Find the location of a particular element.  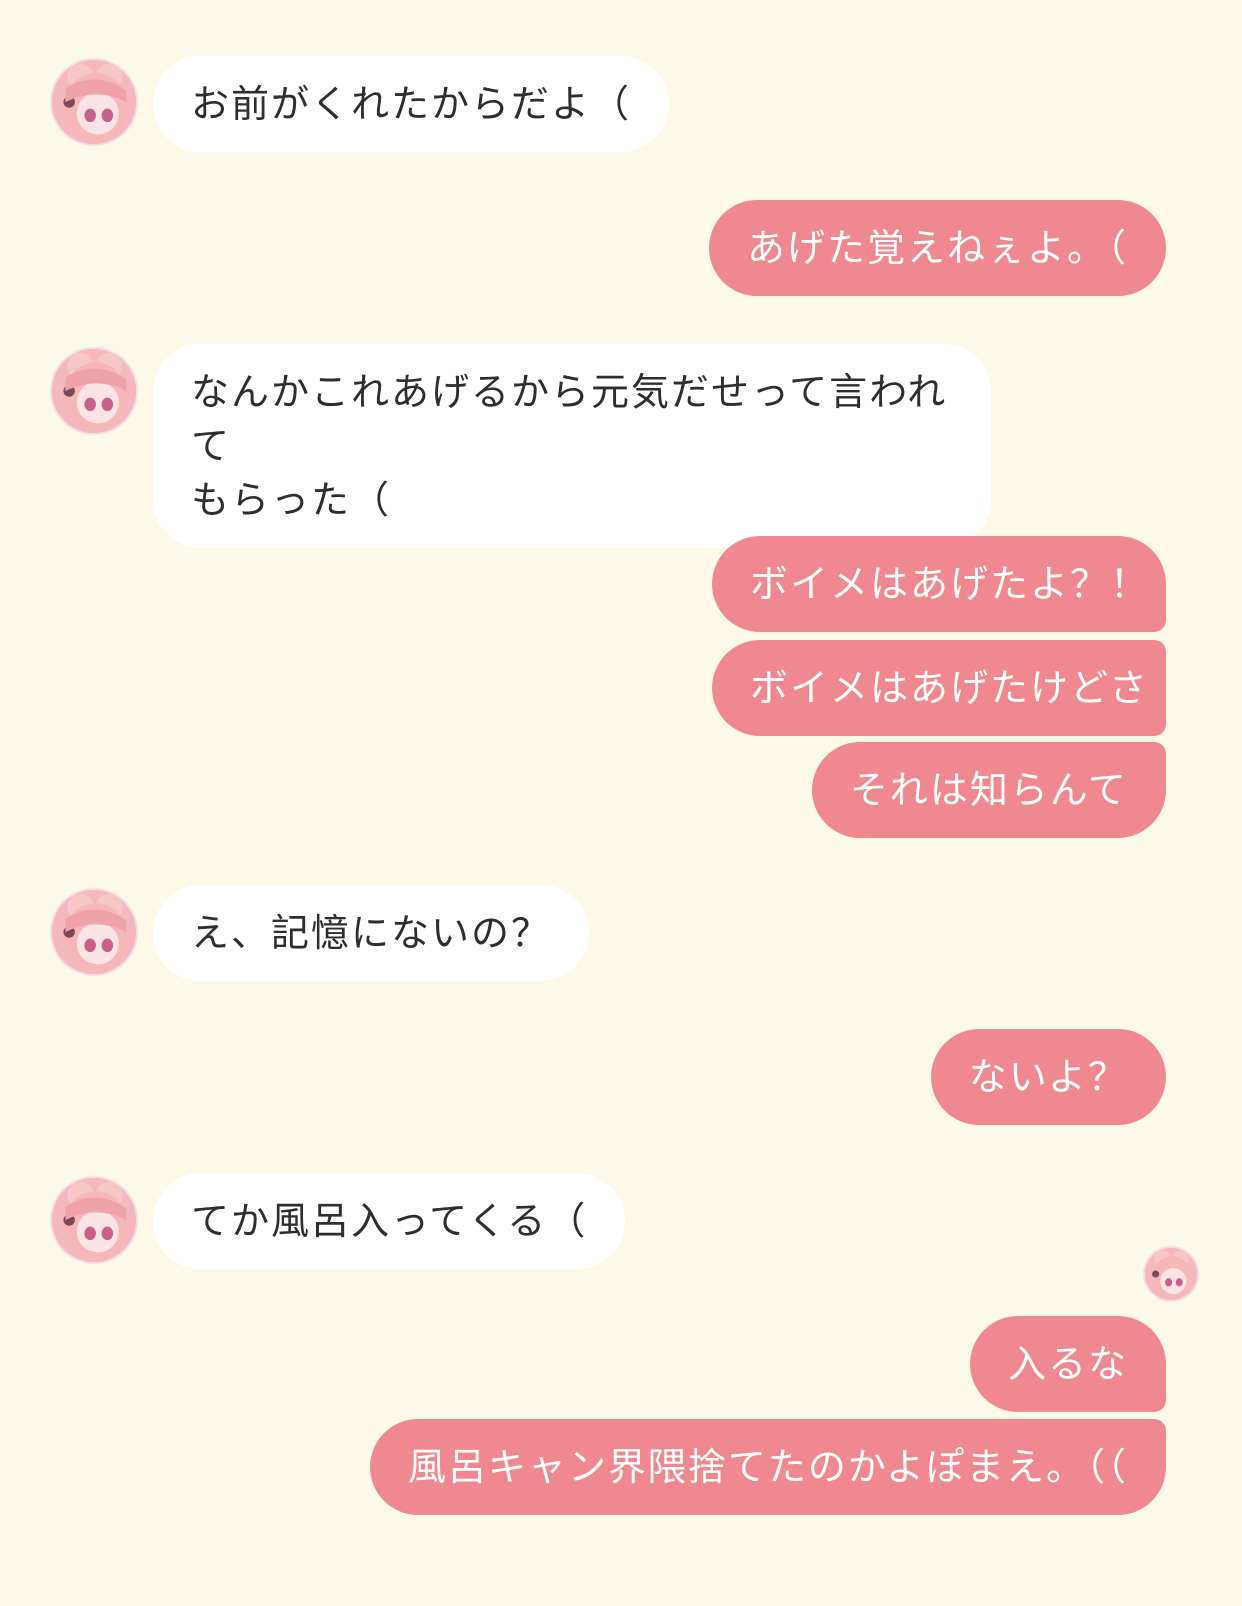

message-text: あげた覚えねぇよ。（ is located at coordinates (937, 248).